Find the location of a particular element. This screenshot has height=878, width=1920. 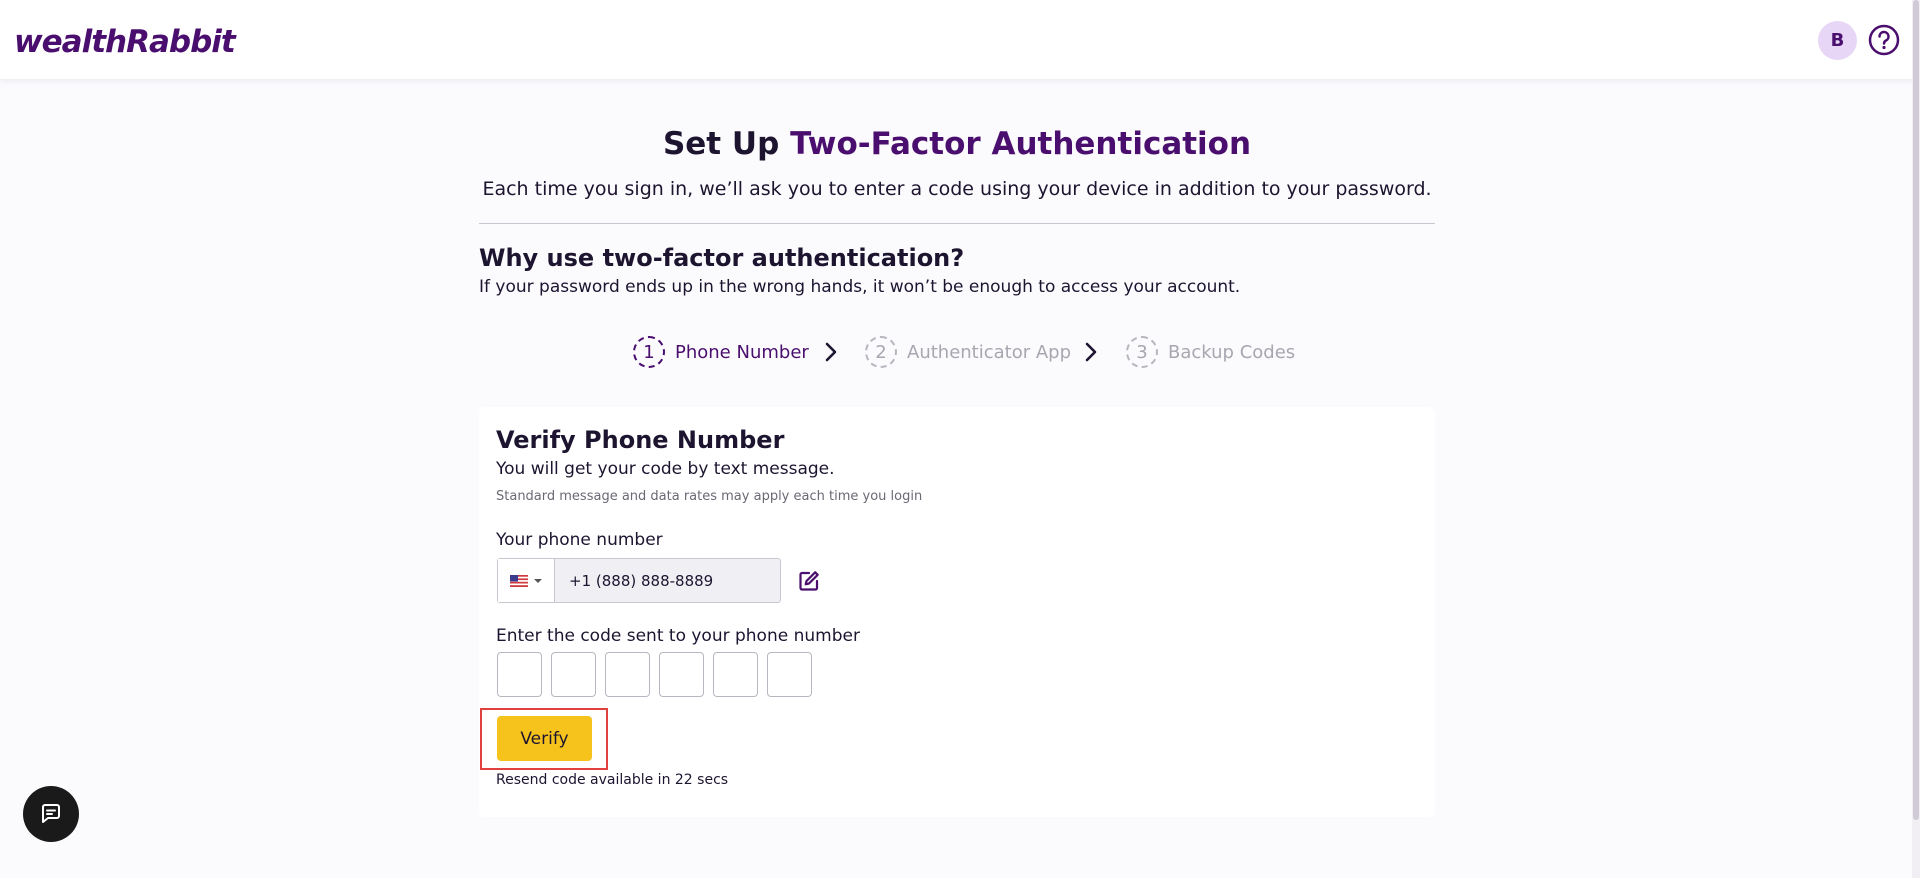

phone-number-label: Your phone number is located at coordinates (579, 540).